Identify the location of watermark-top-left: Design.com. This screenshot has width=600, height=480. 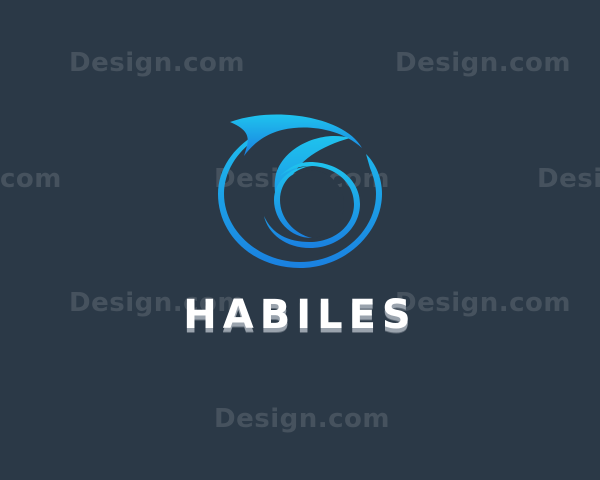
(157, 63).